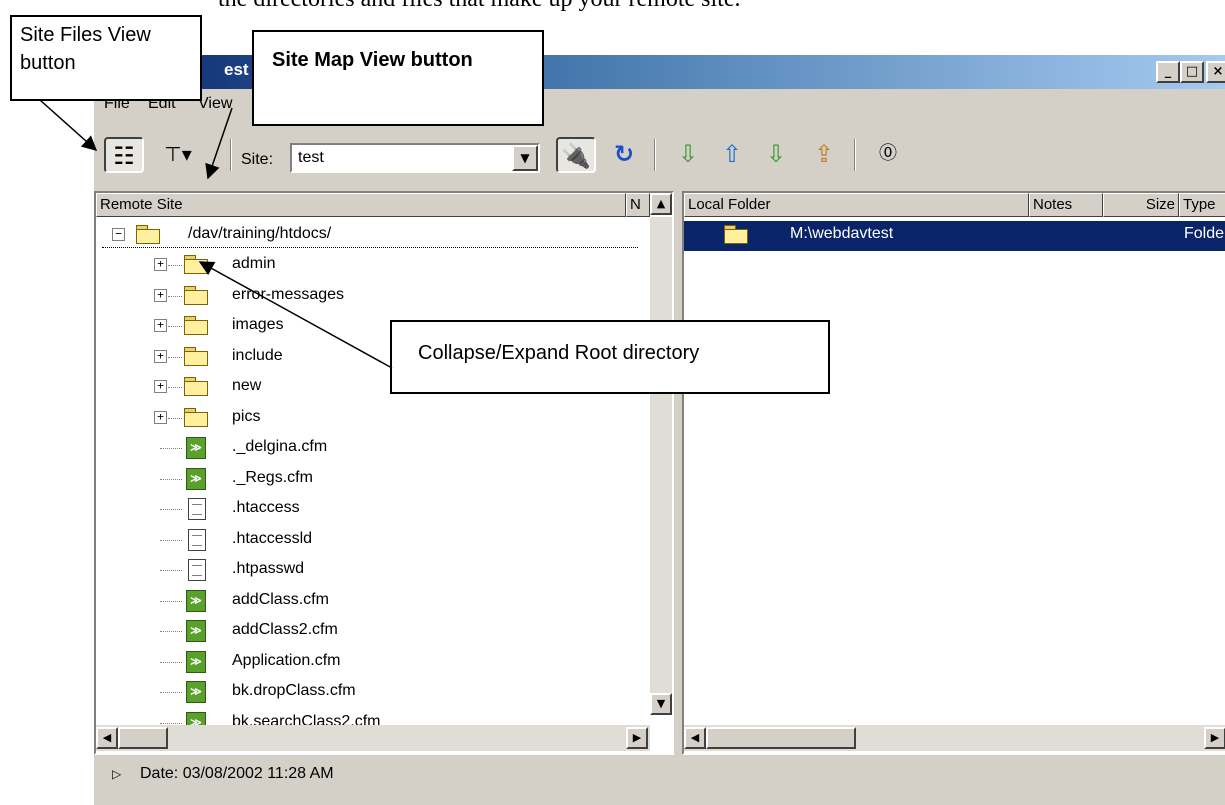  I want to click on collapse-arrow, so click(295, 315).